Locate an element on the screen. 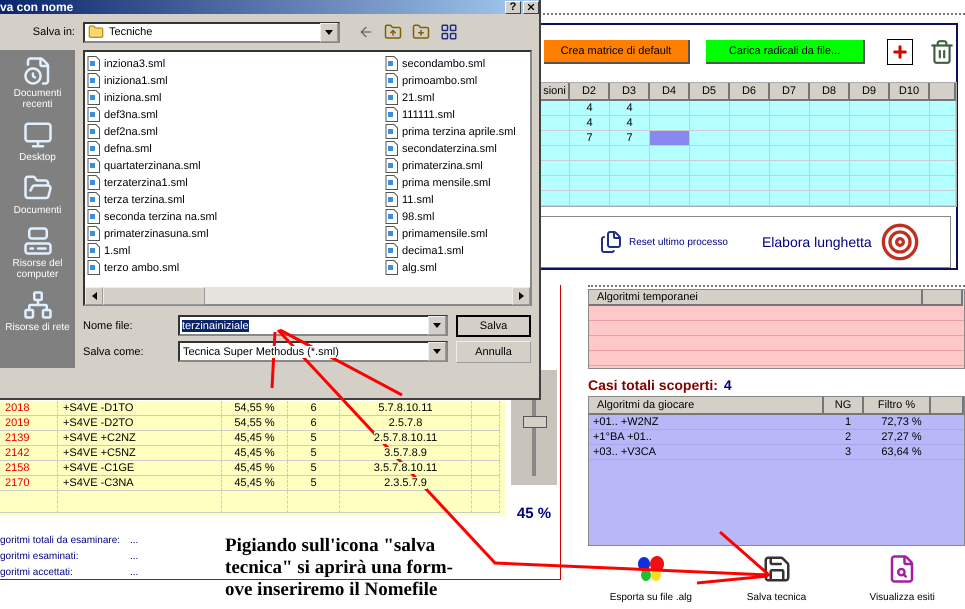  file-name: 1.sml is located at coordinates (117, 250).